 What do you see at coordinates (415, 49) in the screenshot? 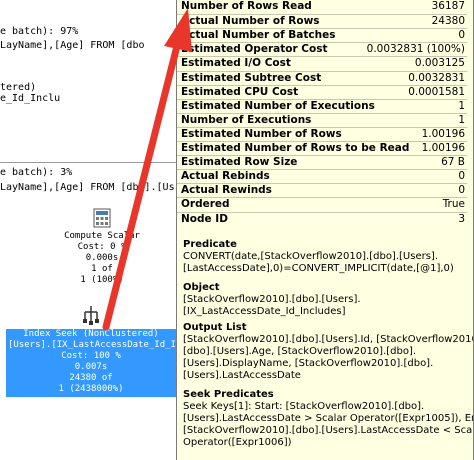
I see `property-value: 0.0032831 (100%)` at bounding box center [415, 49].